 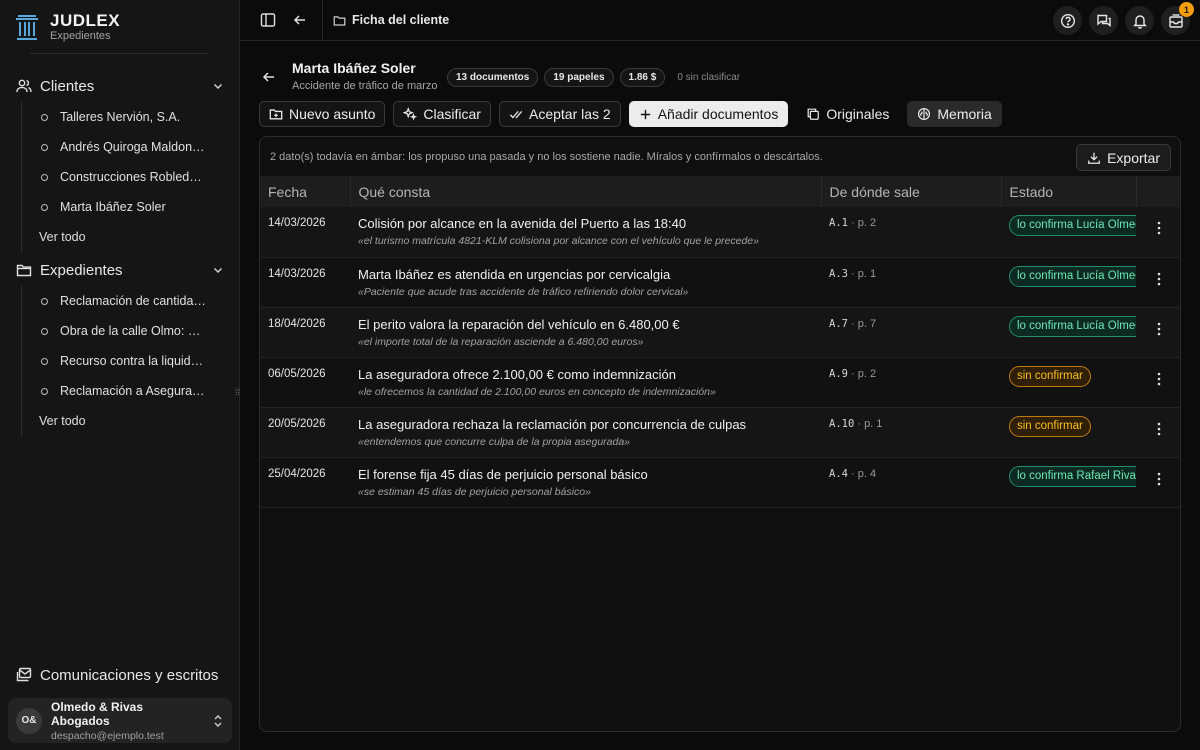 I want to click on cases-view-all: Ver todo, so click(x=131, y=421).